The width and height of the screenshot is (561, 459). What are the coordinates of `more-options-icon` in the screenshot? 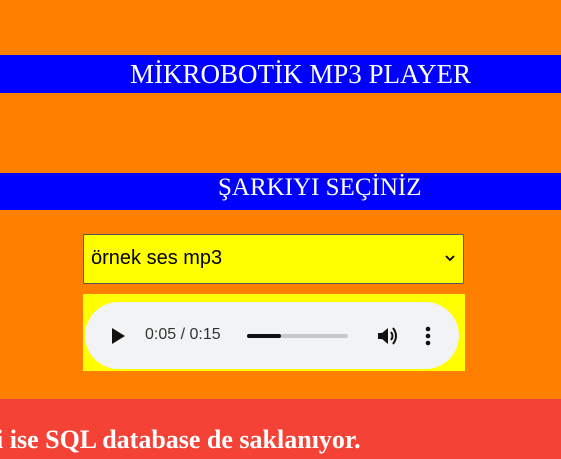 It's located at (428, 336).